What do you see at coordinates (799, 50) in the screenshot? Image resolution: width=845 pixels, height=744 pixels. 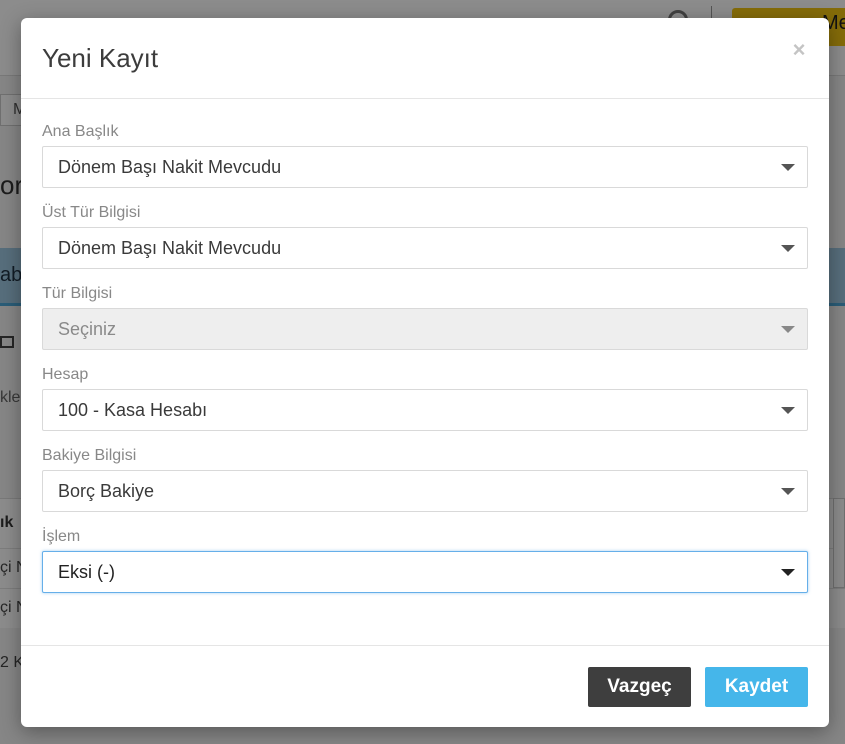 I see `close-icon: ×` at bounding box center [799, 50].